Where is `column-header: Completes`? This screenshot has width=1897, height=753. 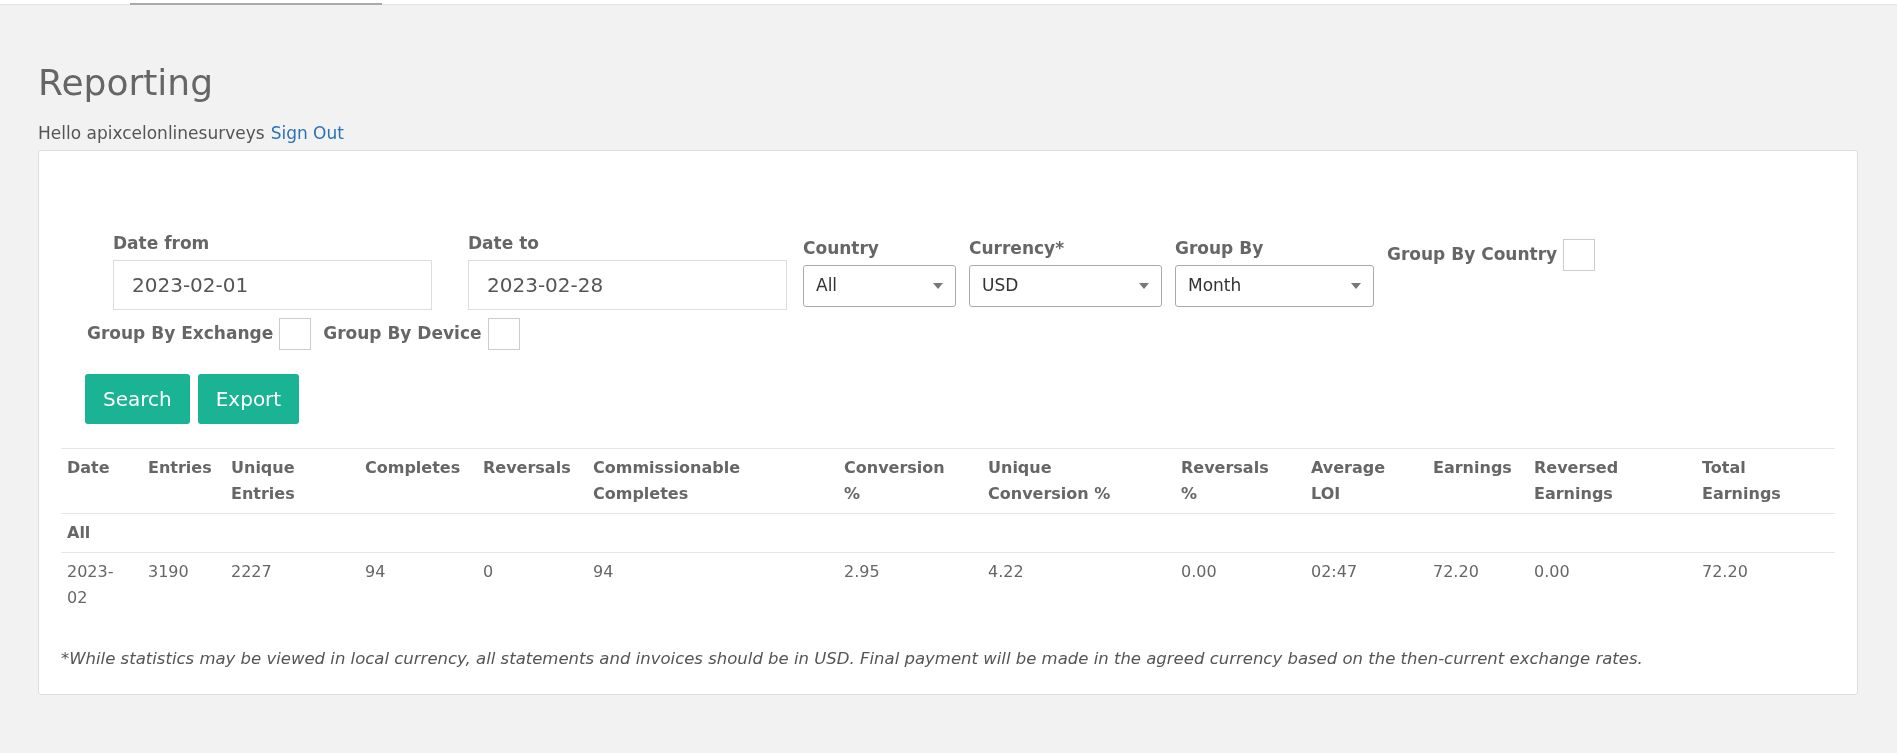
column-header: Completes is located at coordinates (413, 468).